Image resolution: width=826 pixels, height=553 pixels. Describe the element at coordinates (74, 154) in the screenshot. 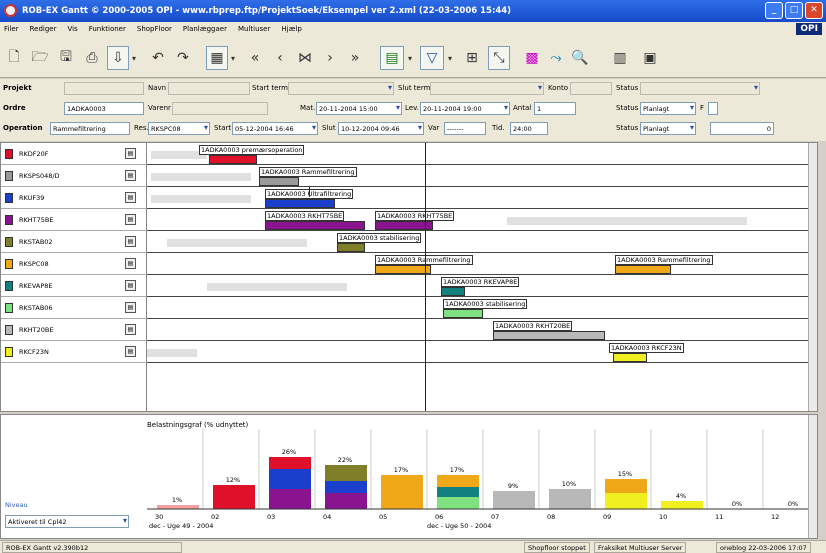

I see `resource-row: RKDF20F ▤` at that location.